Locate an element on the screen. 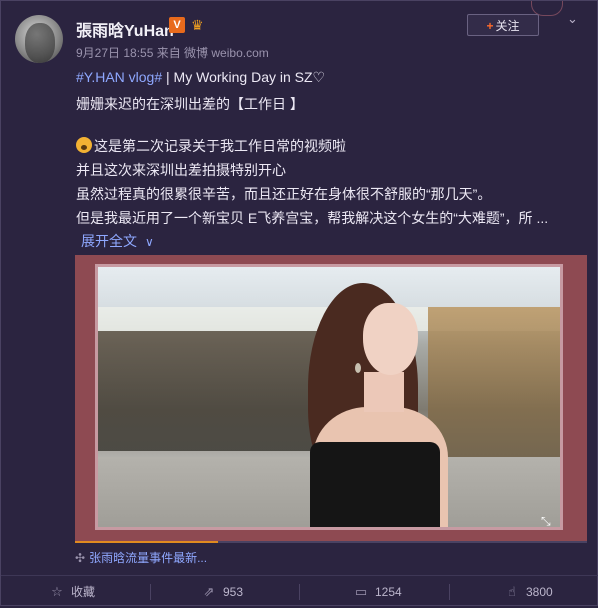 This screenshot has width=598, height=608. like-count: 3800 is located at coordinates (539, 592).